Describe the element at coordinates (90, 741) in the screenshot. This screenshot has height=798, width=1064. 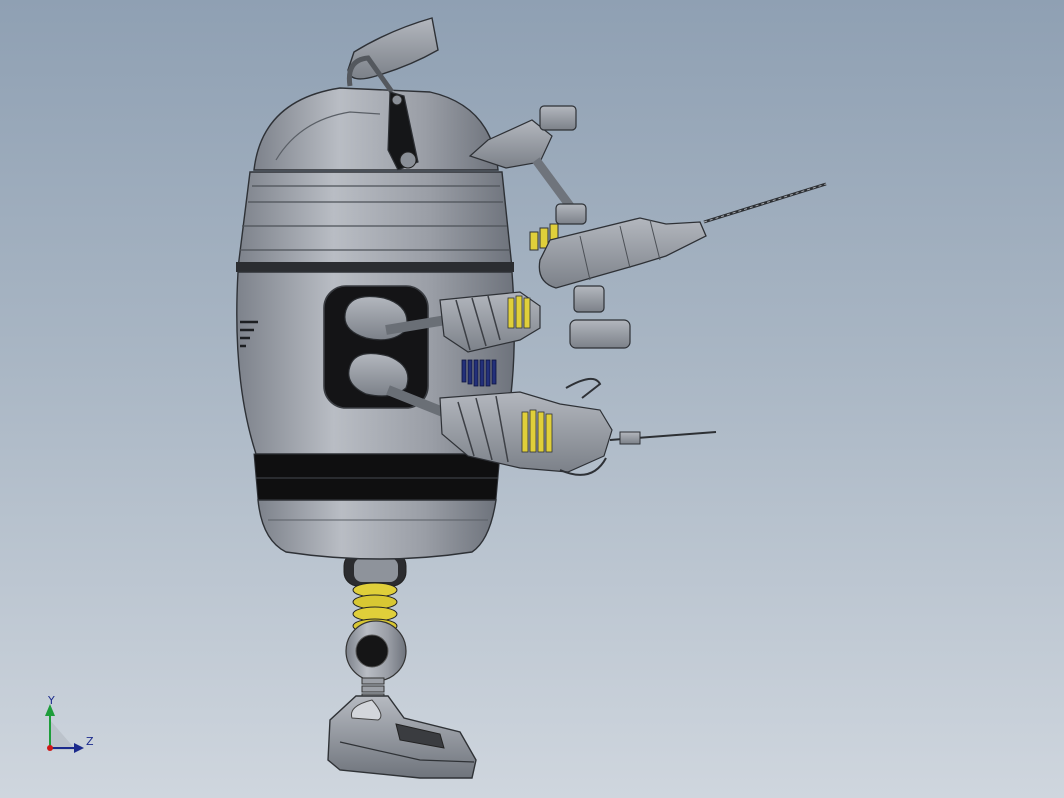
I see `z-axis-label: Z` at that location.